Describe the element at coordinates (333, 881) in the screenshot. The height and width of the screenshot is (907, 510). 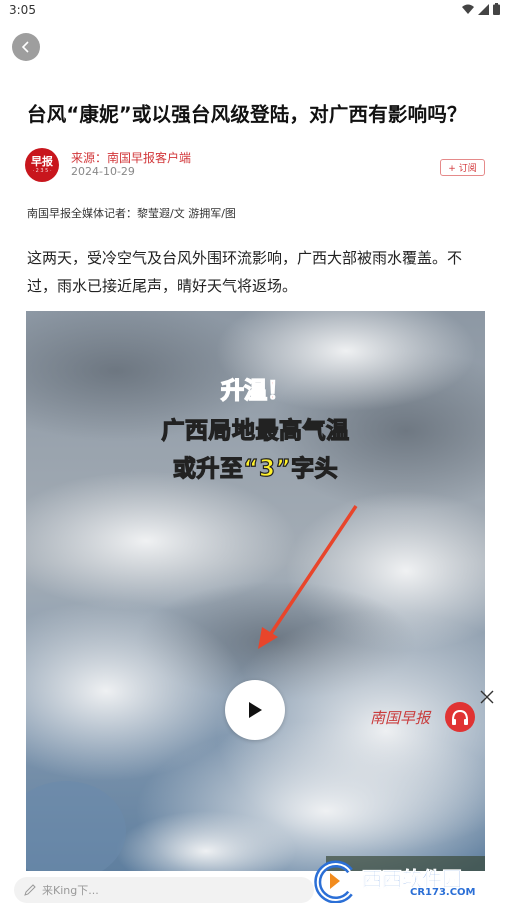
I see `brand-logo-icon` at that location.